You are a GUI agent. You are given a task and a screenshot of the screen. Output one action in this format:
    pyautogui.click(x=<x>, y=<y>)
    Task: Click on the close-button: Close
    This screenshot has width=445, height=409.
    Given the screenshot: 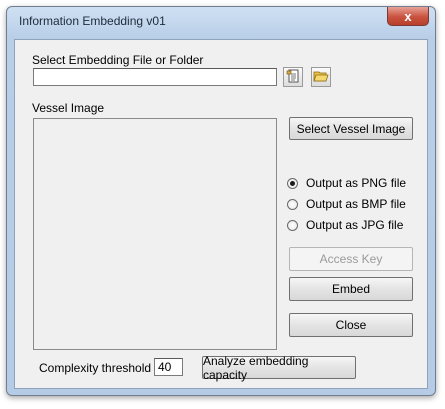 What is the action you would take?
    pyautogui.click(x=351, y=325)
    